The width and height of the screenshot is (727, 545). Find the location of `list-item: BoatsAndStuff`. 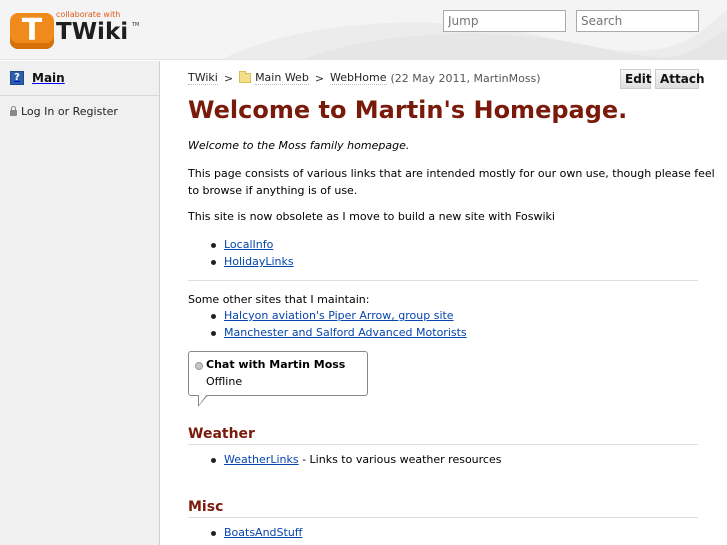

list-item: BoatsAndStuff is located at coordinates (256, 532).